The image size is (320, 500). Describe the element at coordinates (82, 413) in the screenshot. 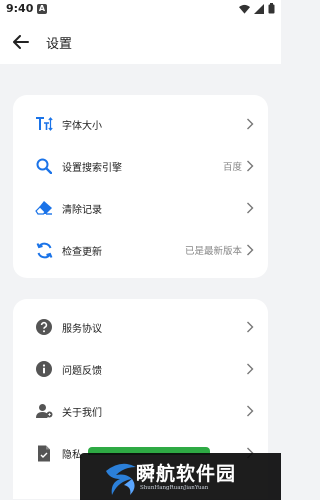

I see `row-label: 关于我们` at that location.